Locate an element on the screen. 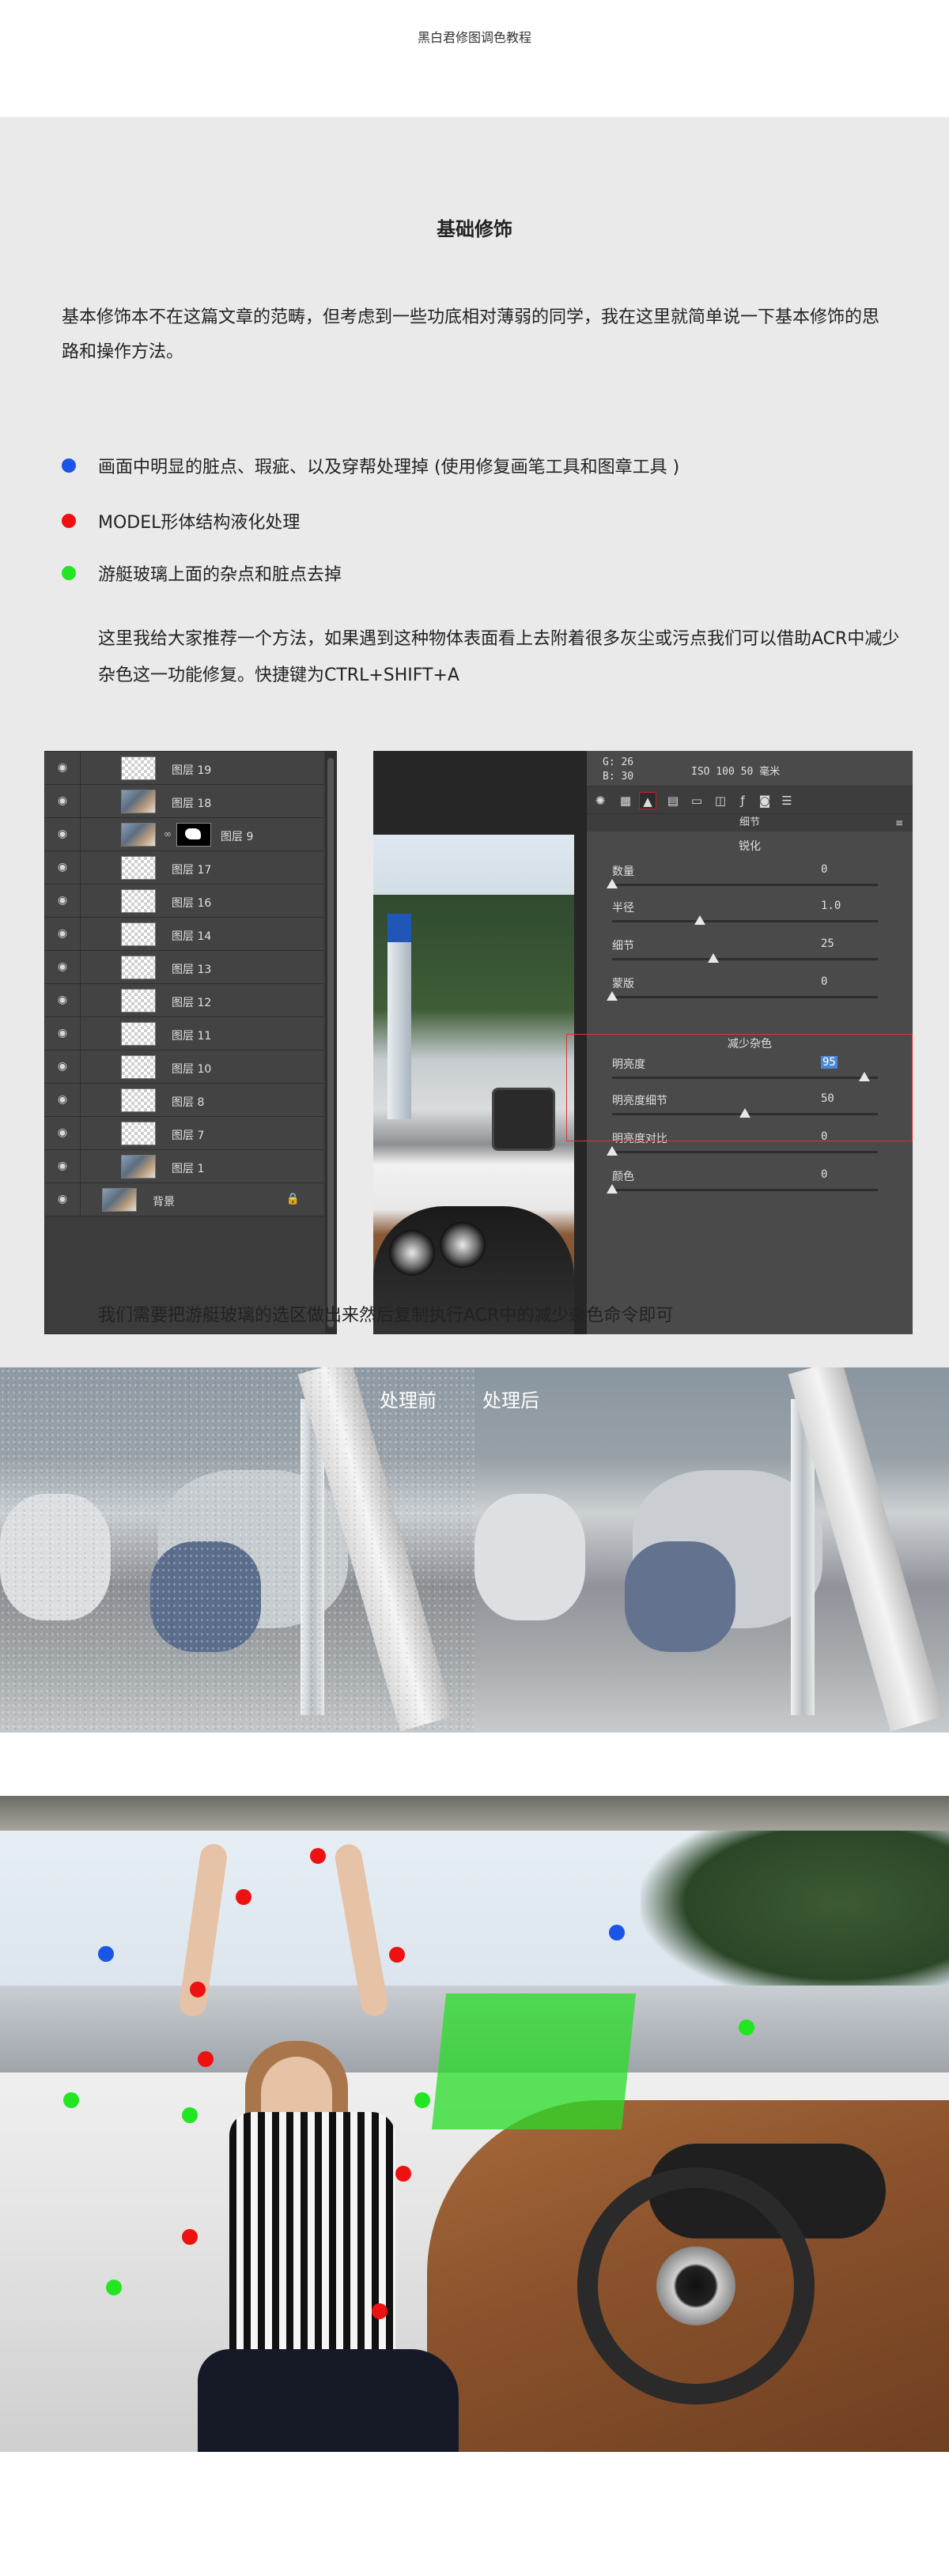 This screenshot has height=2576, width=949. layer-name: 图层 13 is located at coordinates (192, 970).